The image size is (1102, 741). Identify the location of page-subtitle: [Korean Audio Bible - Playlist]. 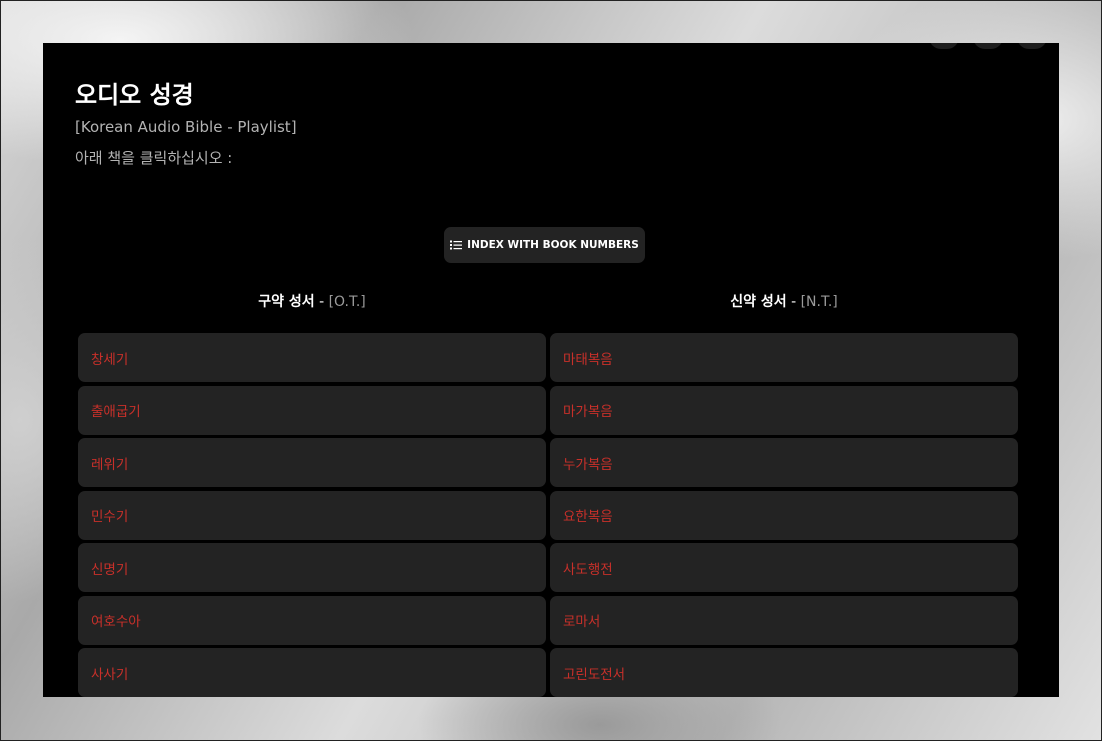
(186, 127).